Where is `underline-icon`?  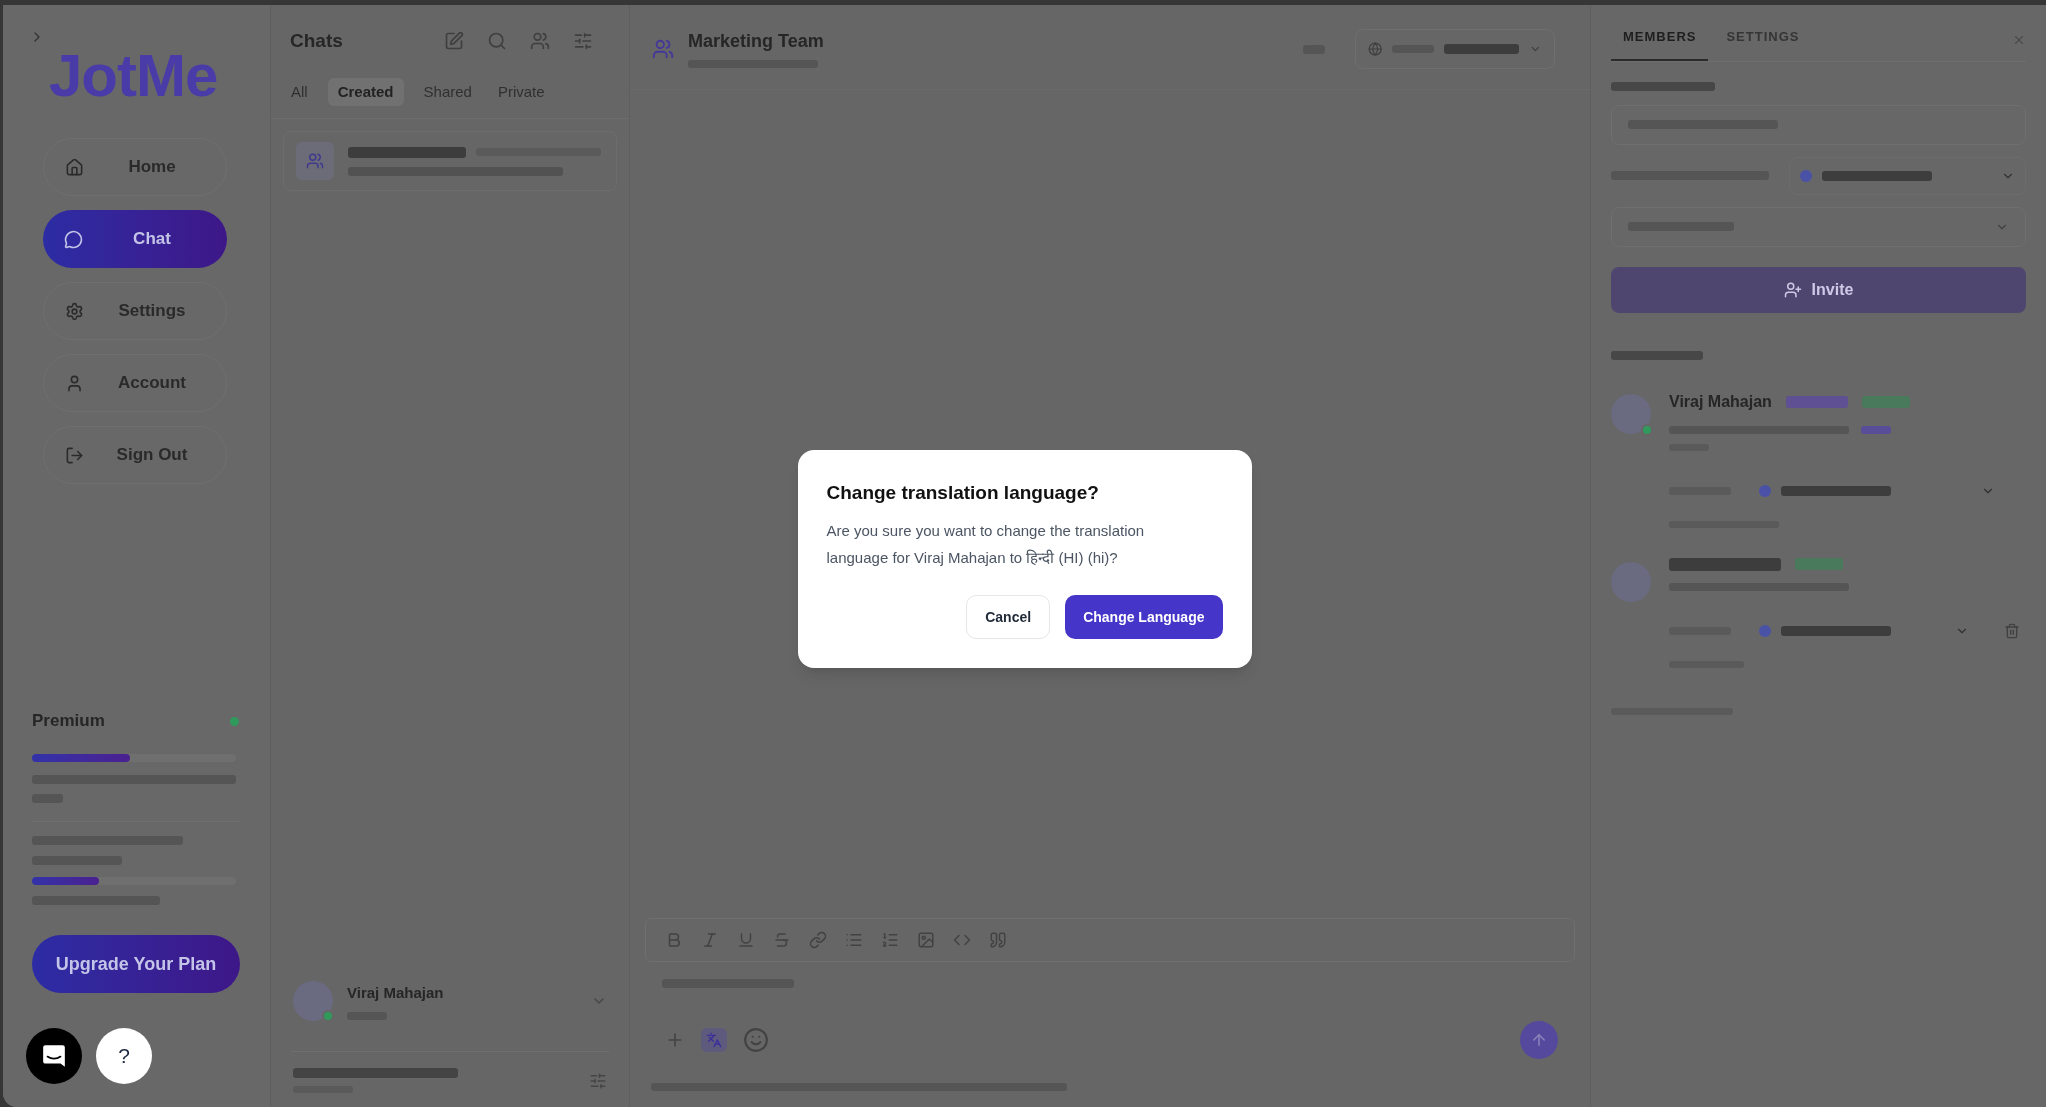
underline-icon is located at coordinates (746, 940).